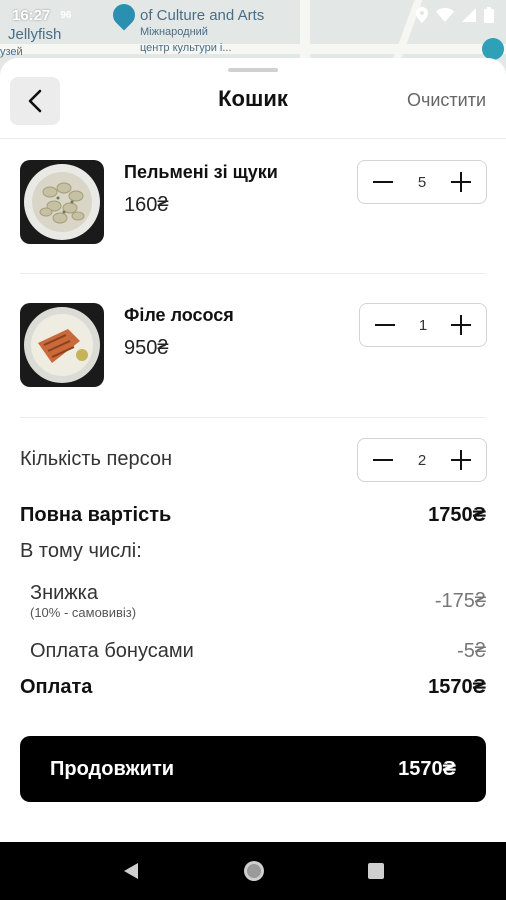 This screenshot has width=506, height=900. What do you see at coordinates (493, 49) in the screenshot?
I see `map-pin-icon` at bounding box center [493, 49].